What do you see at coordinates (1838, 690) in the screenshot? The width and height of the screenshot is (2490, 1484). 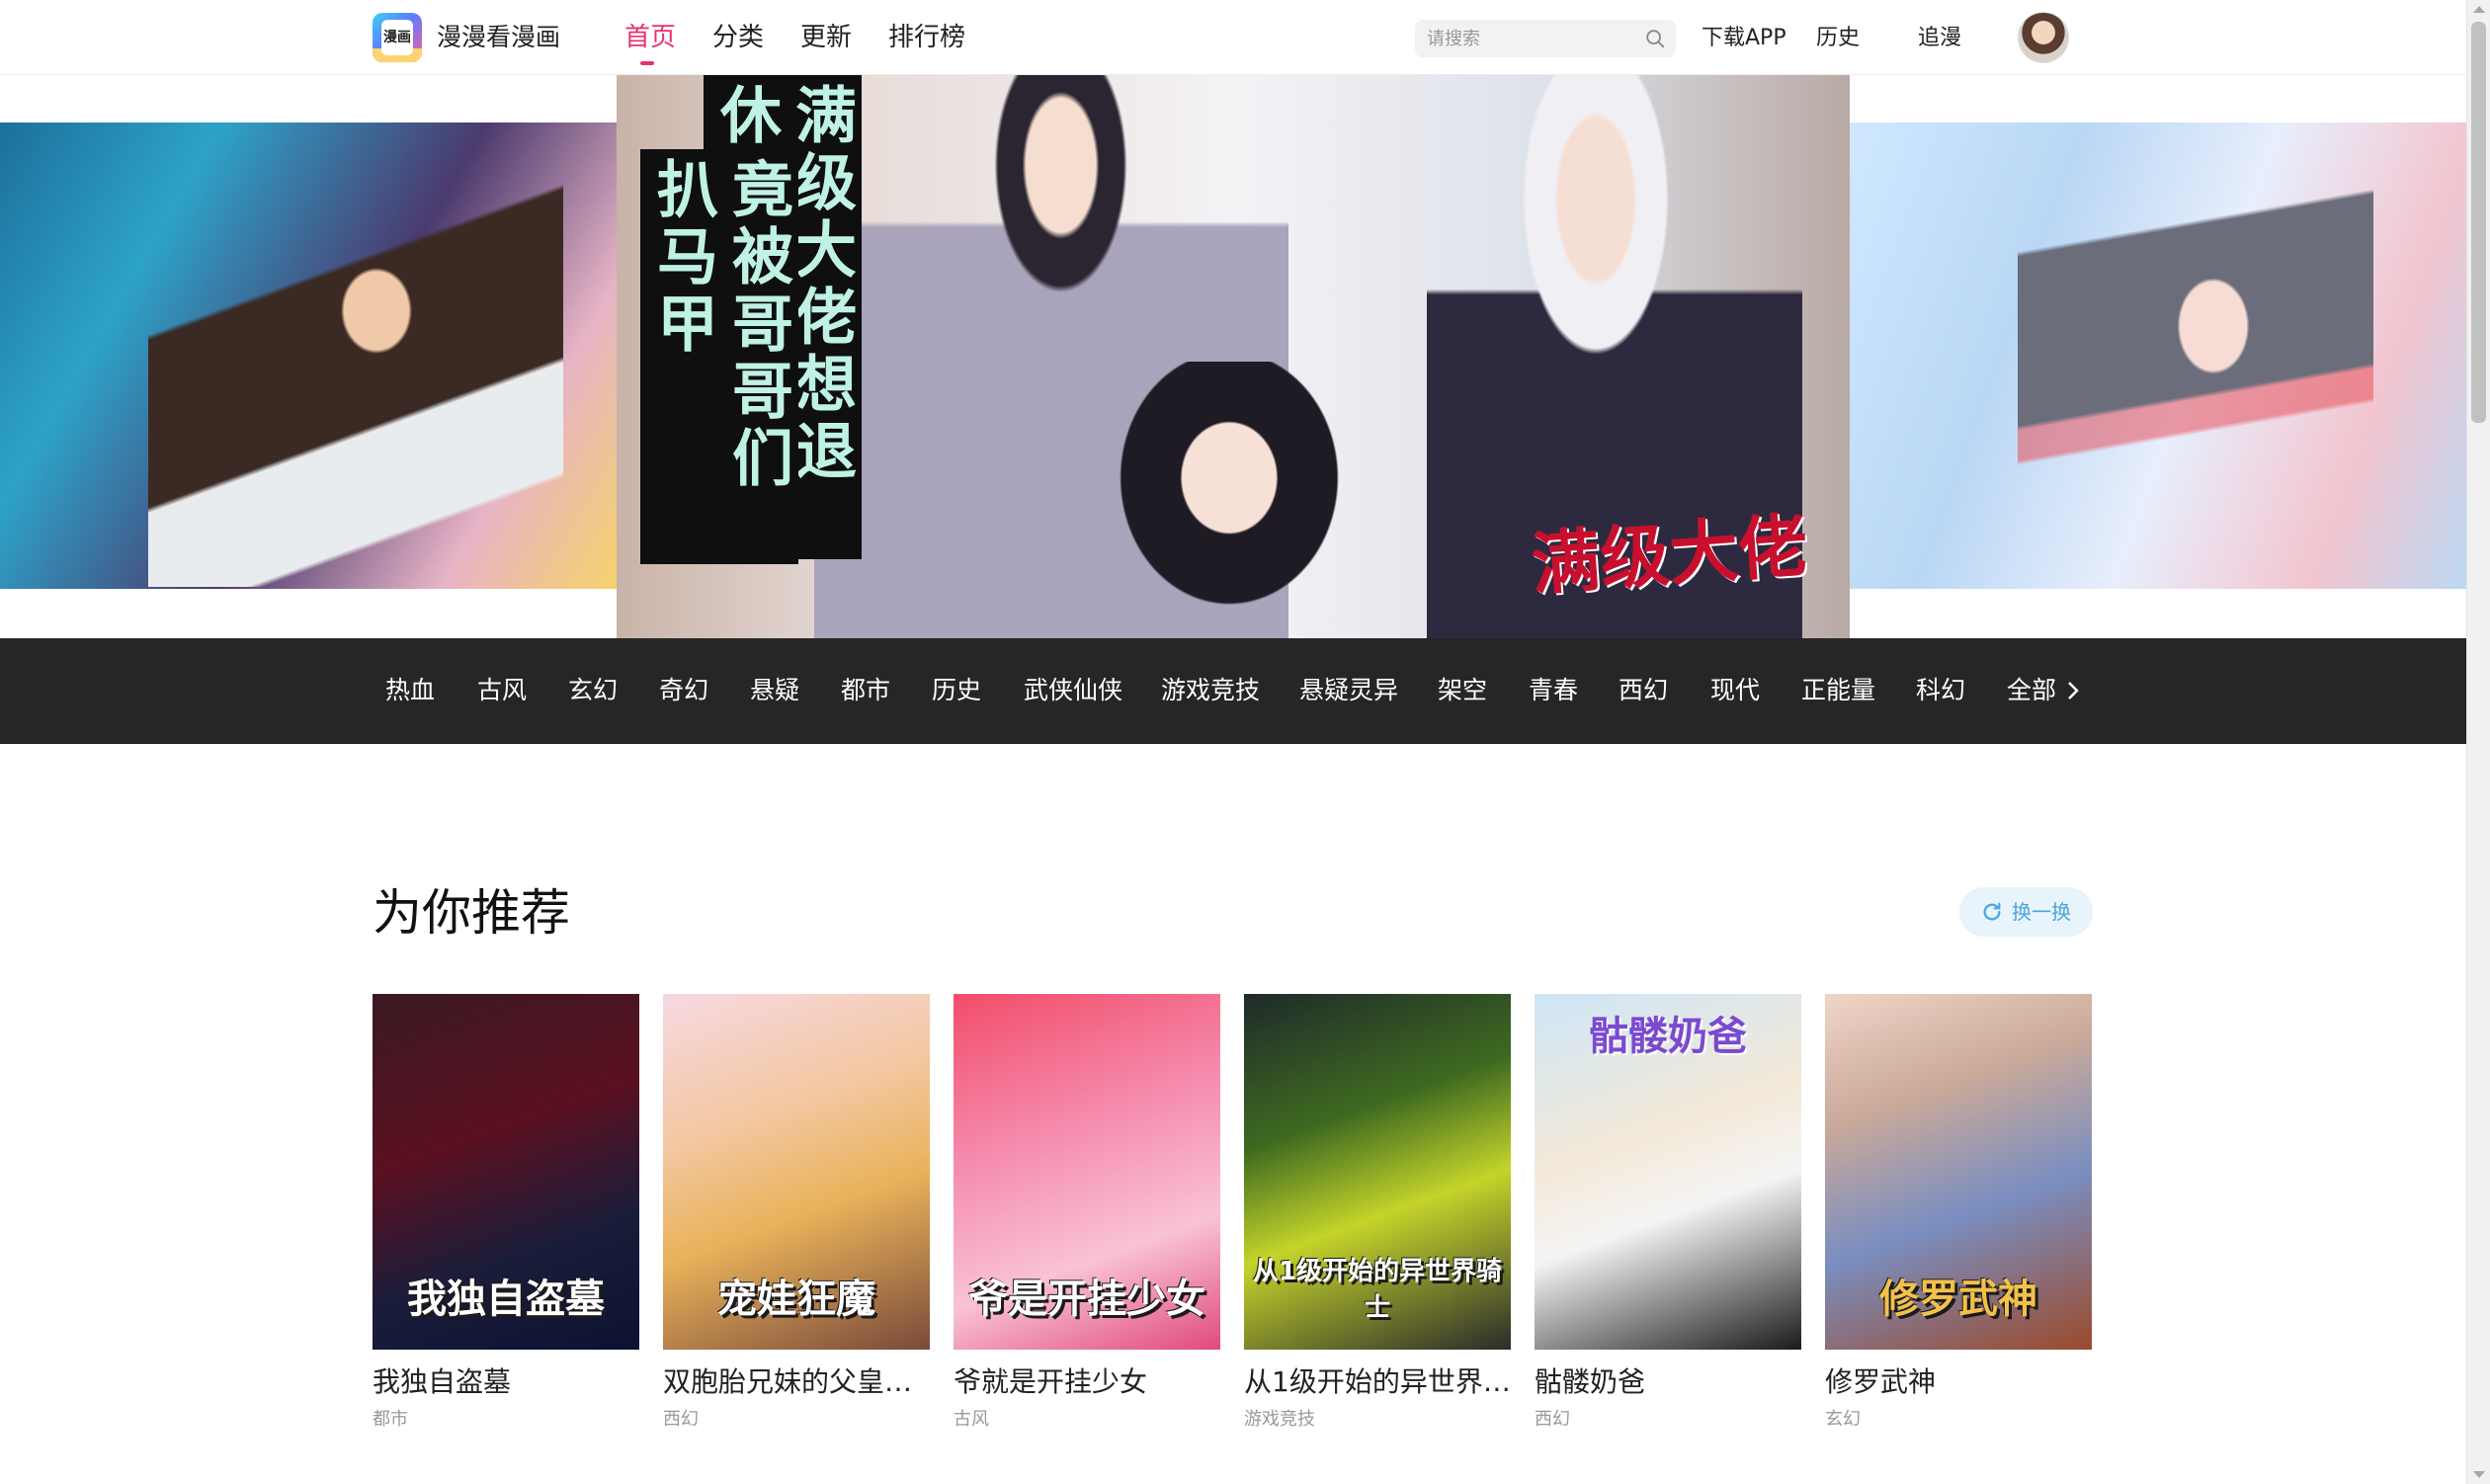 I see `category-item: 正能量` at bounding box center [1838, 690].